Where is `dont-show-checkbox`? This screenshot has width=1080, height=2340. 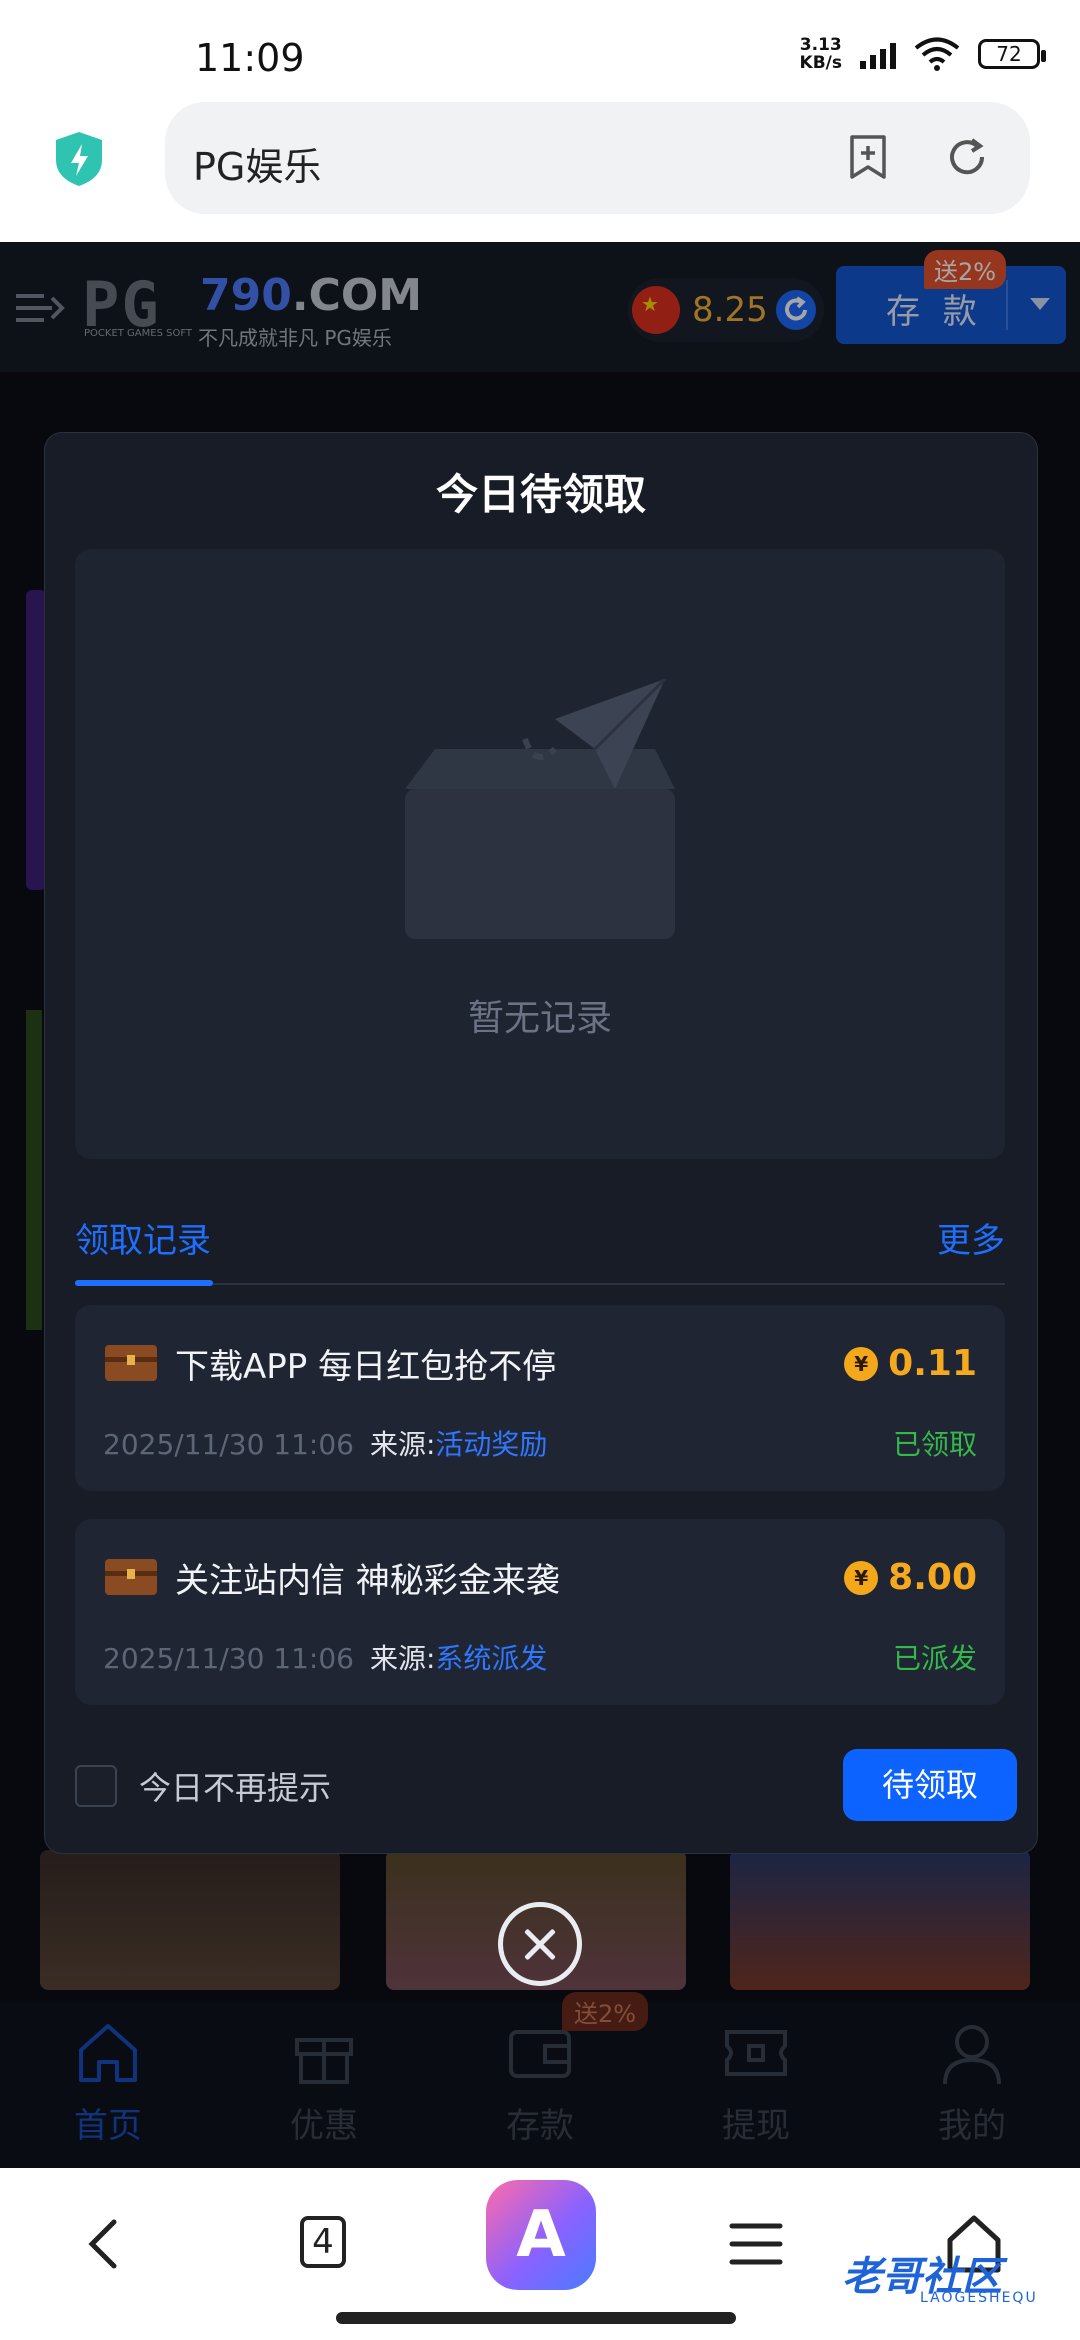 dont-show-checkbox is located at coordinates (96, 1786).